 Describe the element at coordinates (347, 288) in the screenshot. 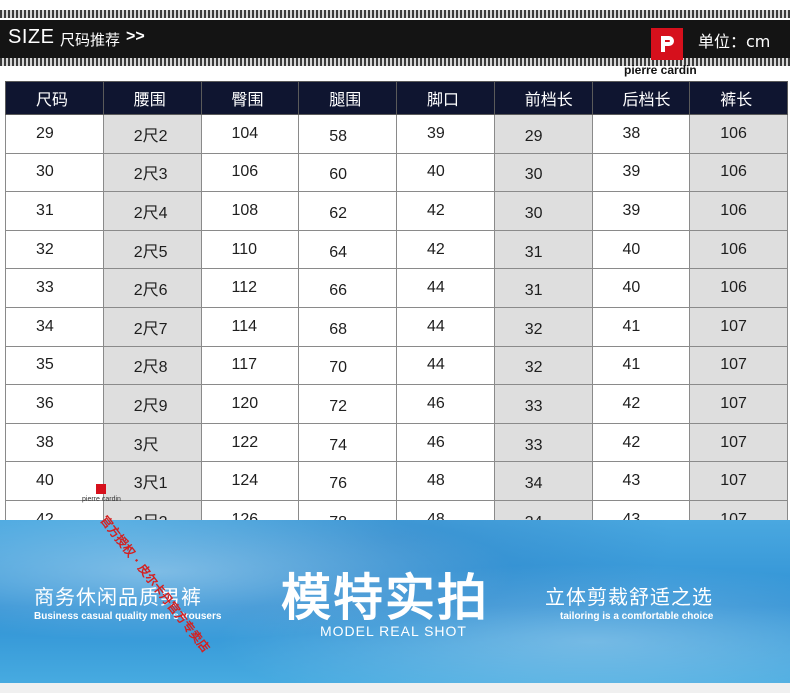

I see `table-cell: 66` at that location.